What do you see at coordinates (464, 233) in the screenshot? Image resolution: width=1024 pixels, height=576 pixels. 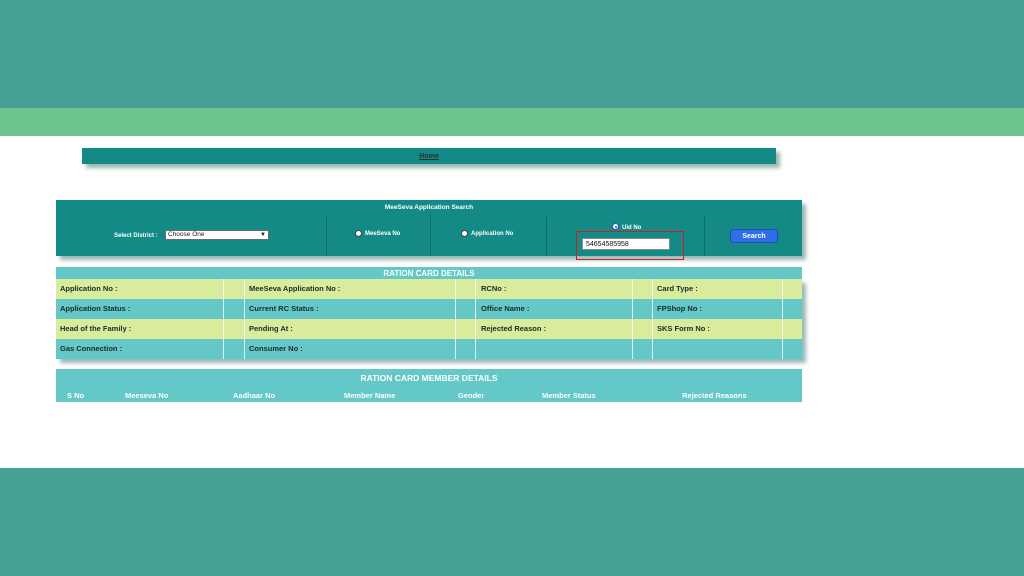 I see `radio-application-no` at bounding box center [464, 233].